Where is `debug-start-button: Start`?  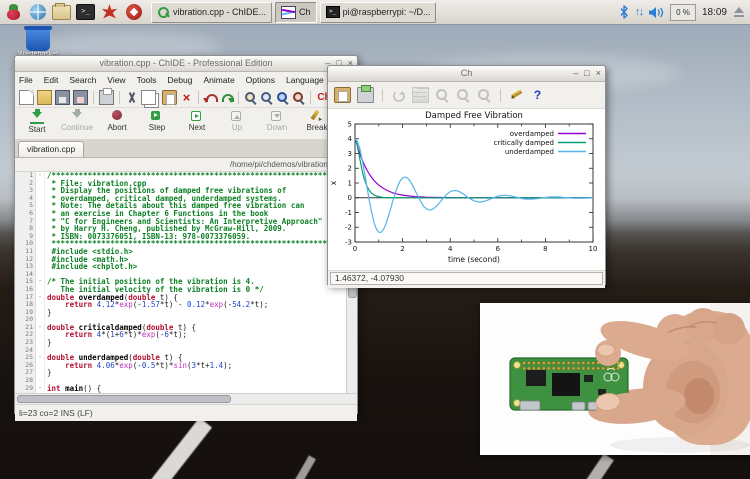
debug-start-button: Start is located at coordinates (37, 121).